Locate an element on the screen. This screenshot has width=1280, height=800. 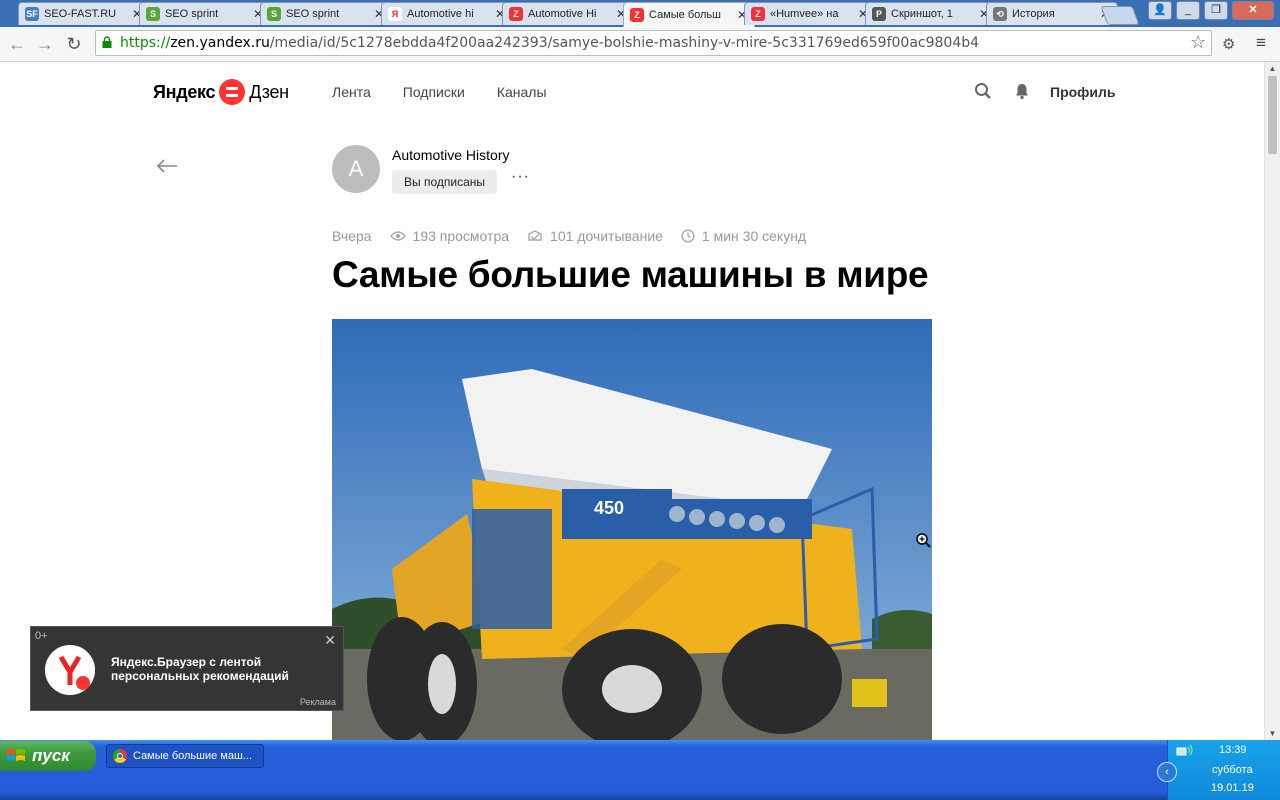
browser-tab: P Скриншот, 1 ✕ is located at coordinates (931, 13).